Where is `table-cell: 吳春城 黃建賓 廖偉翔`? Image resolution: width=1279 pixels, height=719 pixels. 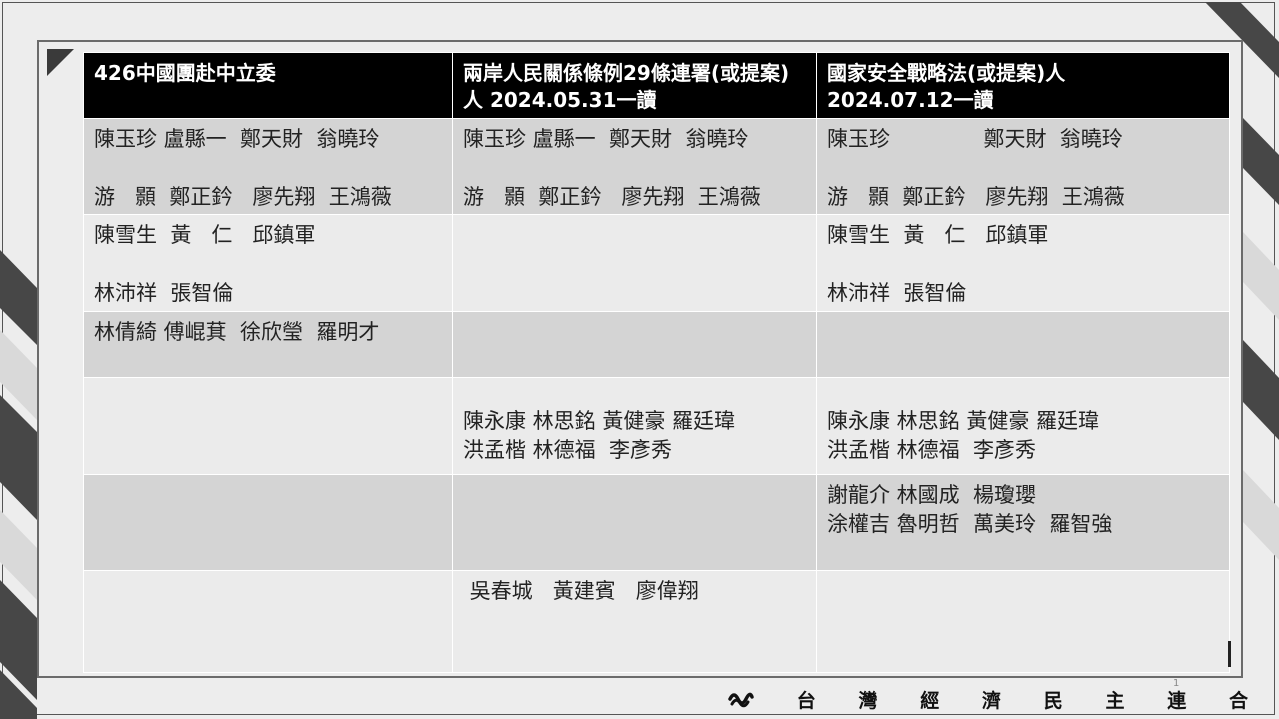 table-cell: 吳春城 黃建賓 廖偉翔 is located at coordinates (634, 621).